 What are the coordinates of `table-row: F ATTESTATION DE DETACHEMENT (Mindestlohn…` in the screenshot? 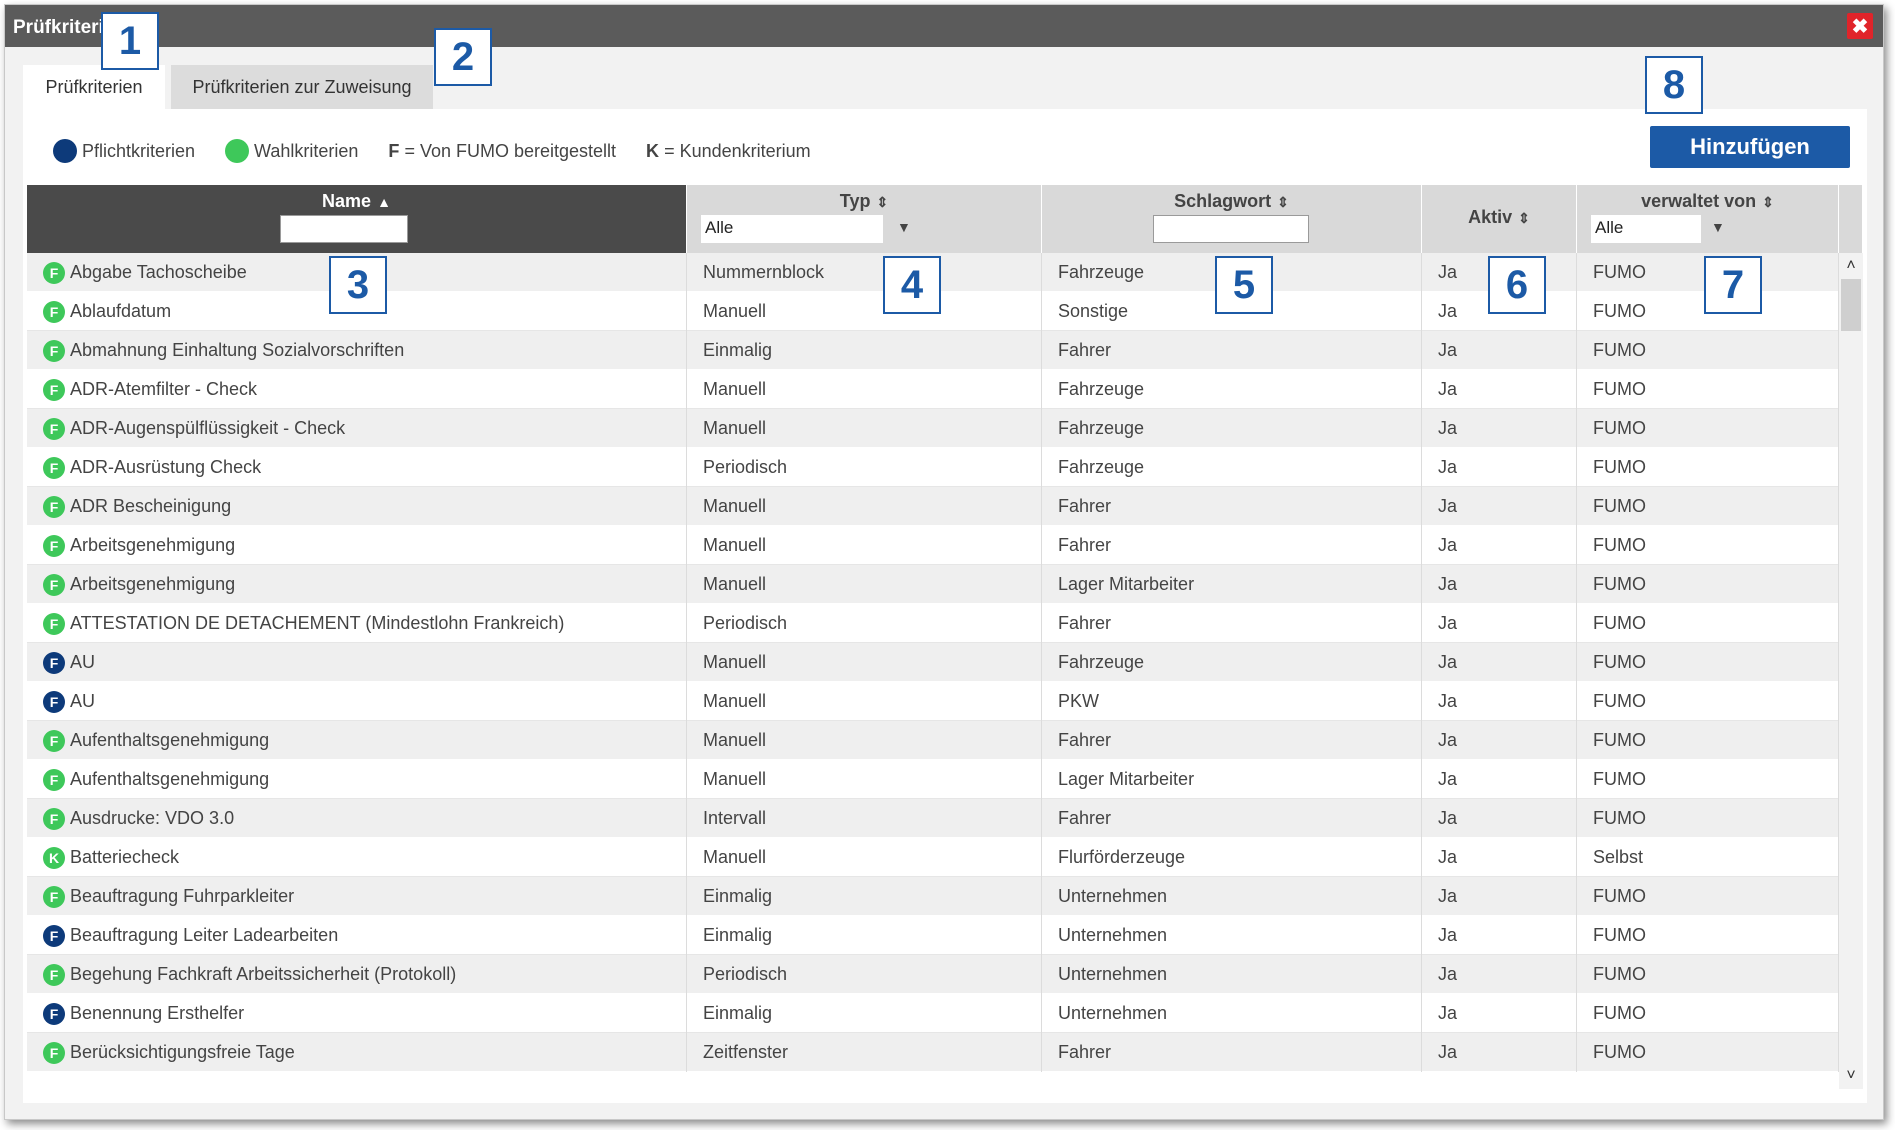 It's located at (945, 623).